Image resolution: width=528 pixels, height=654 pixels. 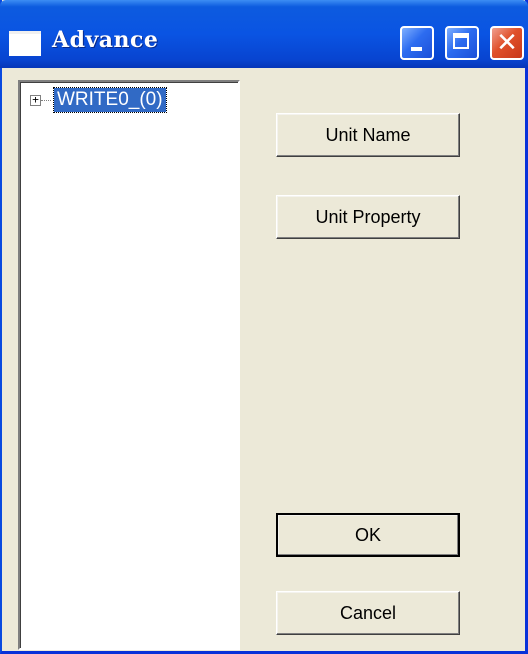 I want to click on tree-connector-line, so click(x=46, y=100).